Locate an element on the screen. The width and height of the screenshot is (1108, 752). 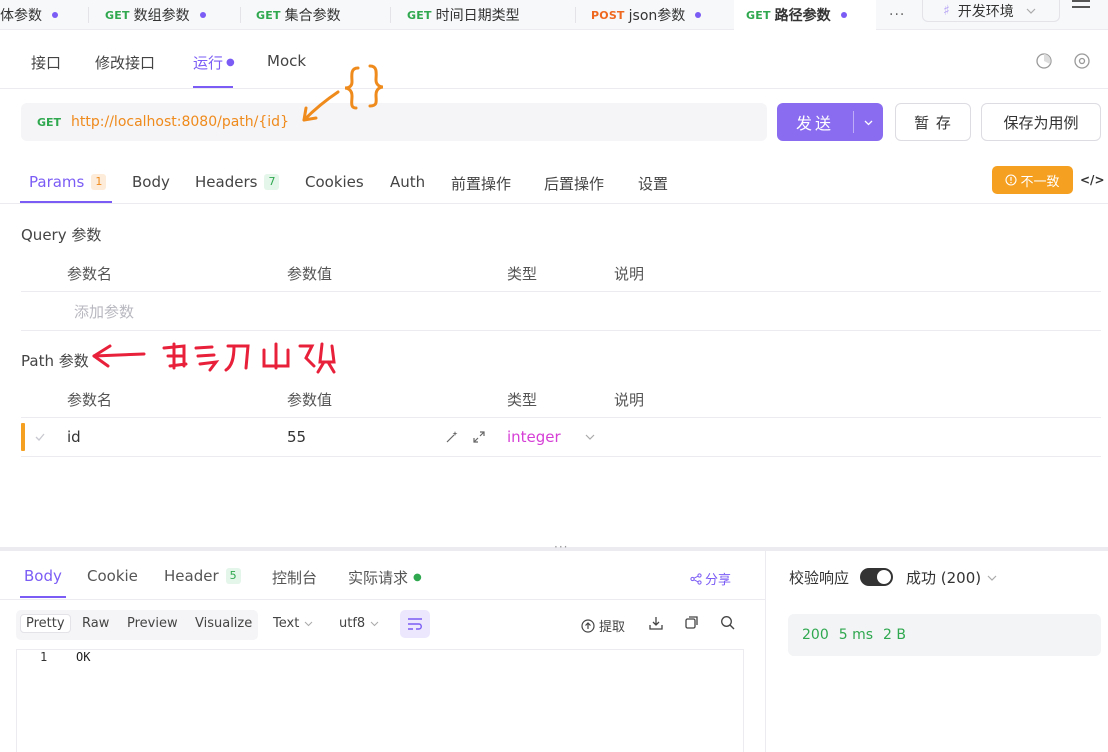
text-type-select: Text is located at coordinates (293, 623).